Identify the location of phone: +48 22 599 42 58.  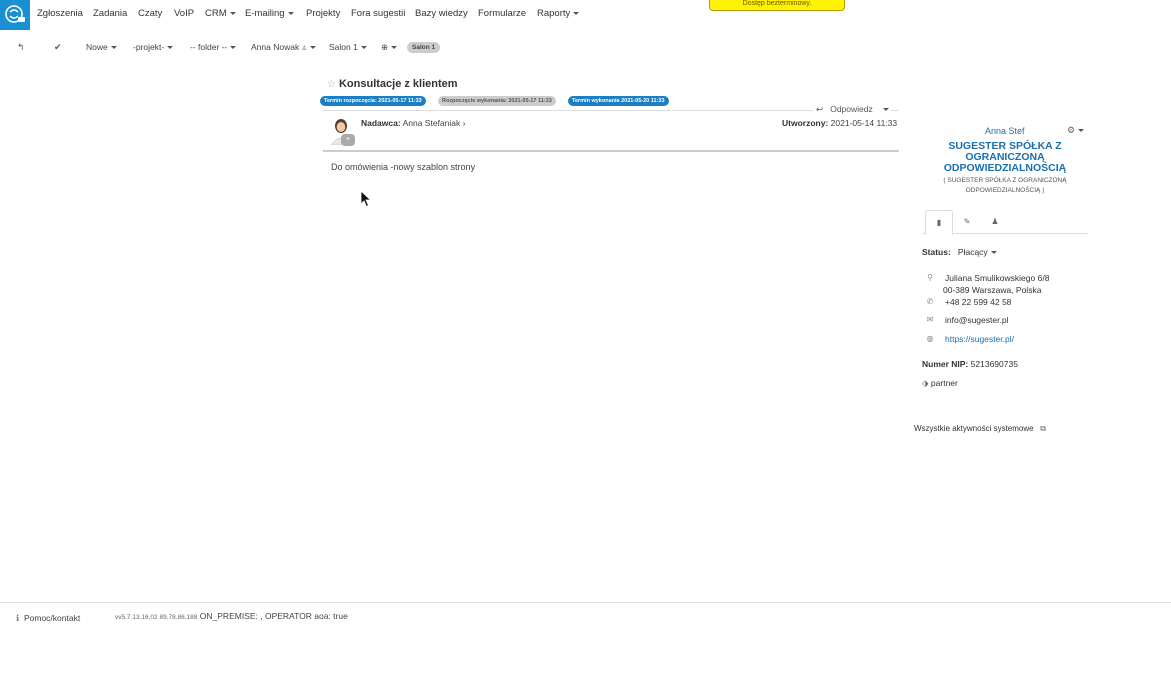
(978, 302).